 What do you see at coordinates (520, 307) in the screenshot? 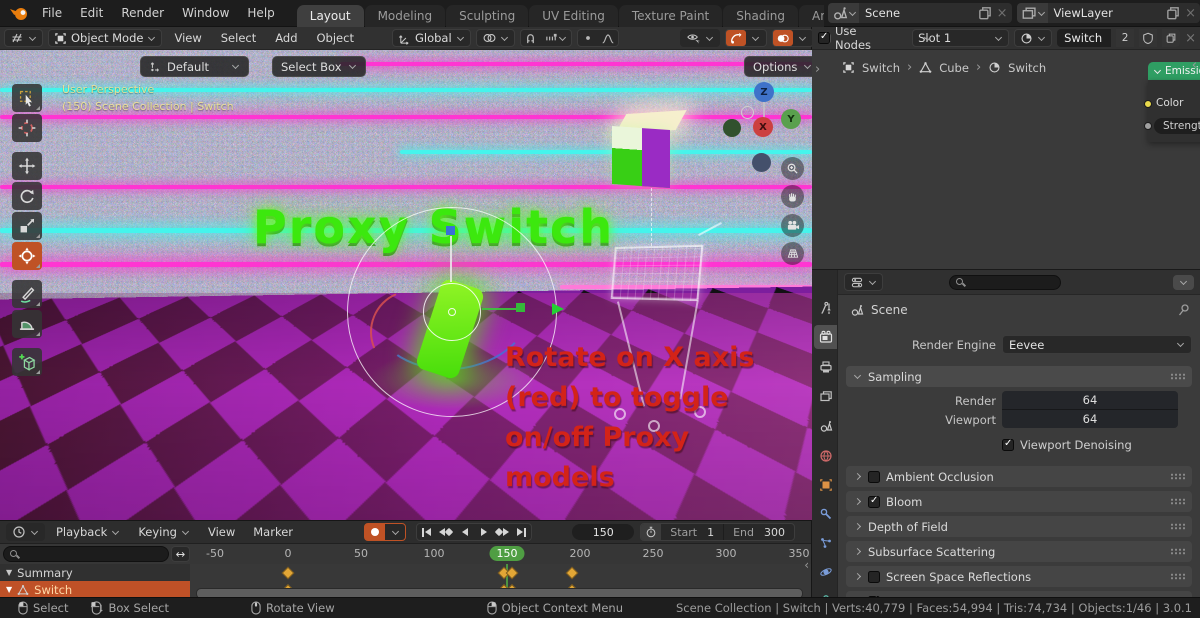
I see `y-axis-handle` at bounding box center [520, 307].